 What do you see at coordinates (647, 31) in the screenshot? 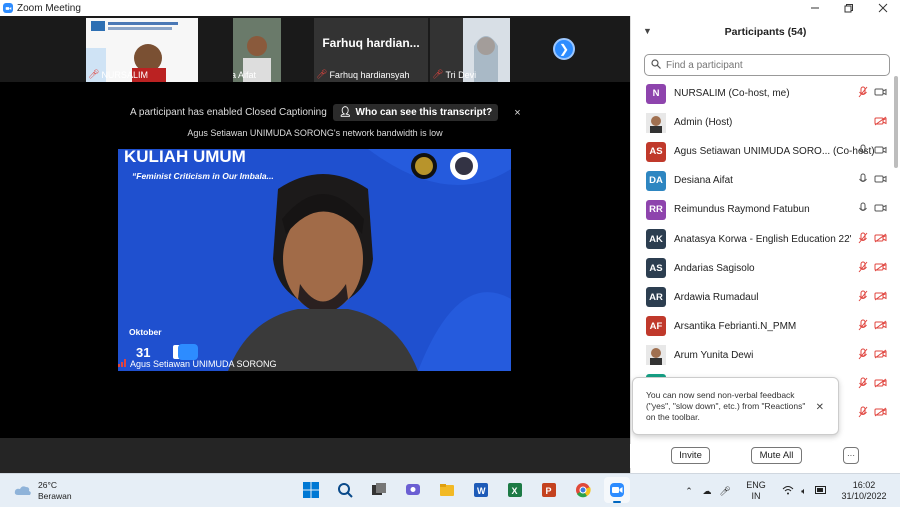
I see `chevron-down-icon: ▼` at bounding box center [647, 31].